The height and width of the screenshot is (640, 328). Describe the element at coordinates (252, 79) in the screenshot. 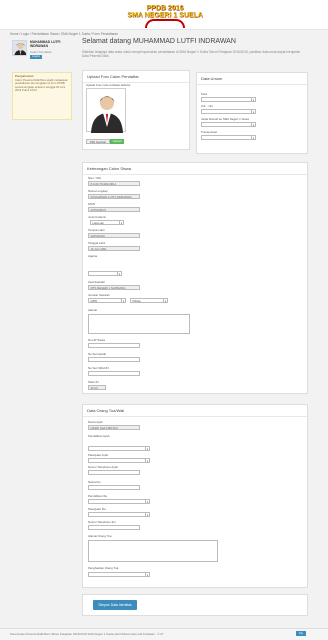

I see `data-umum-title: Data Umum` at that location.